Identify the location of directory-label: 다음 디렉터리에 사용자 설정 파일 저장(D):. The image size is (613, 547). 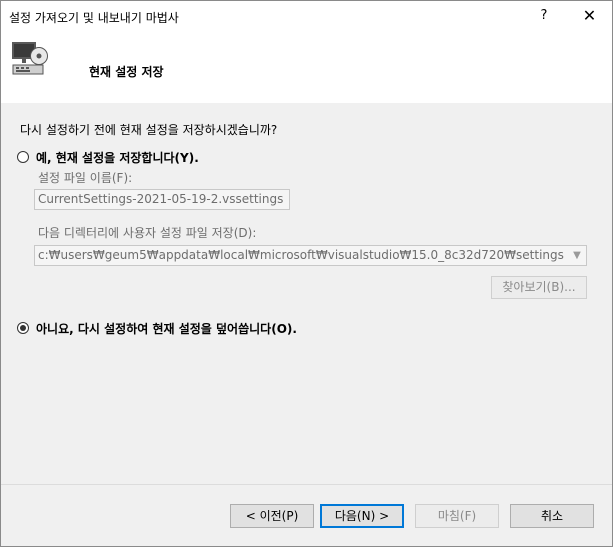
(147, 233).